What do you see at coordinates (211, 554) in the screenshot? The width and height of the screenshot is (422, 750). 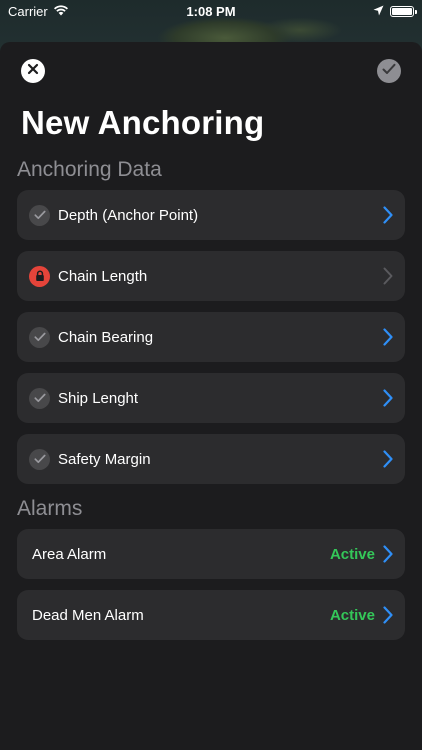 I see `row-area-alarm: Area Alarm Active` at bounding box center [211, 554].